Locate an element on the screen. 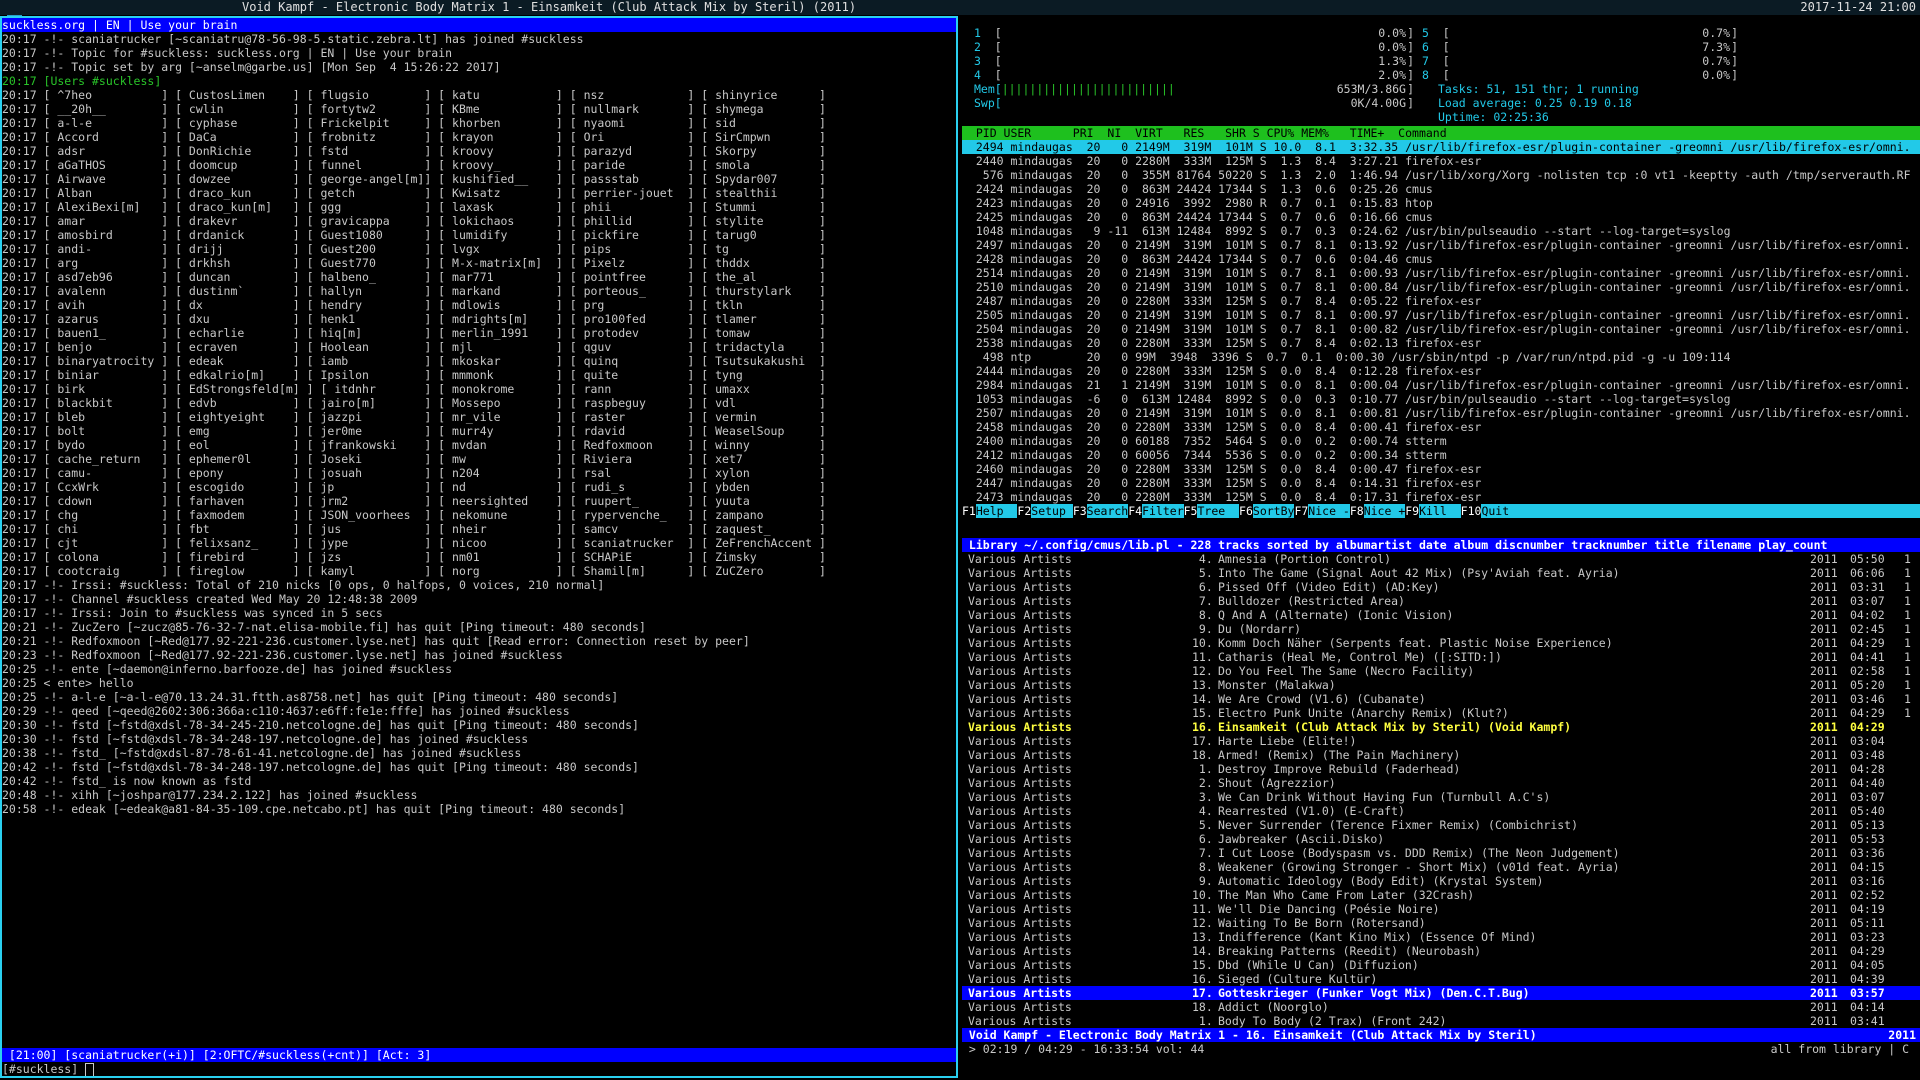  track-duration: 05:20 is located at coordinates (1867, 685).